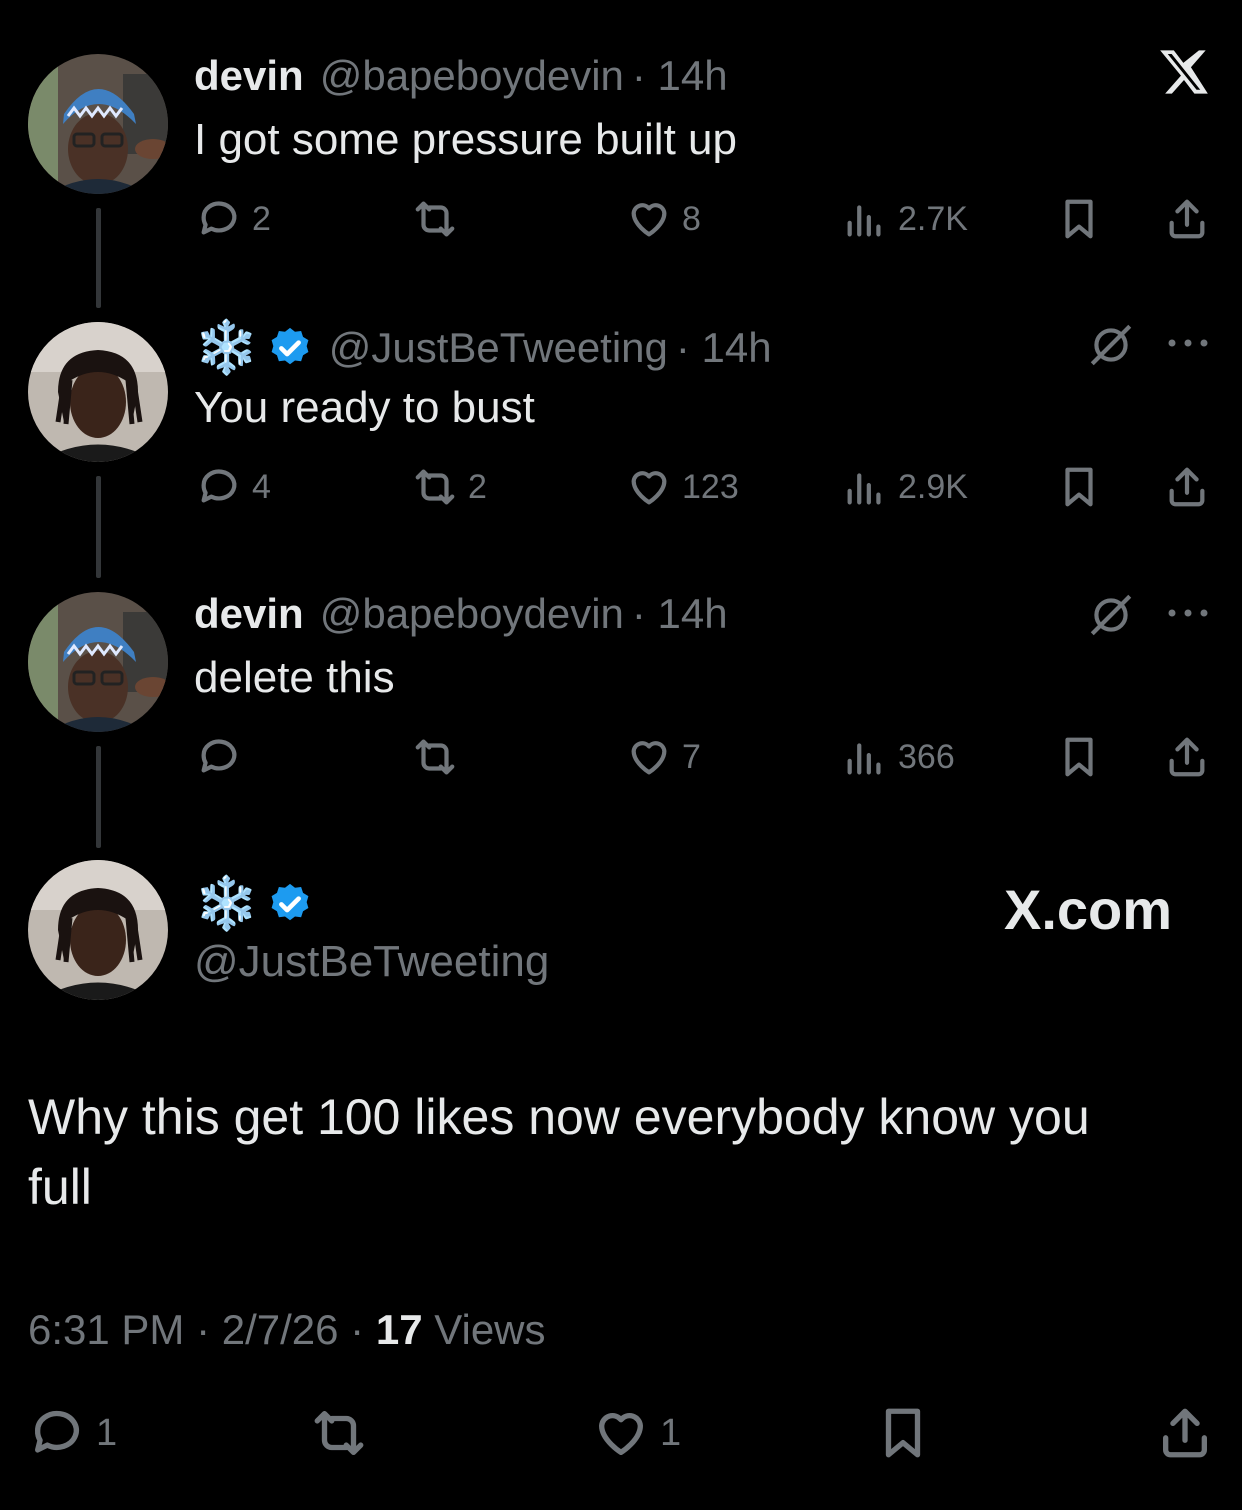 The image size is (1242, 1510). Describe the element at coordinates (691, 218) in the screenshot. I see `tweet-1-like-count: 8` at that location.